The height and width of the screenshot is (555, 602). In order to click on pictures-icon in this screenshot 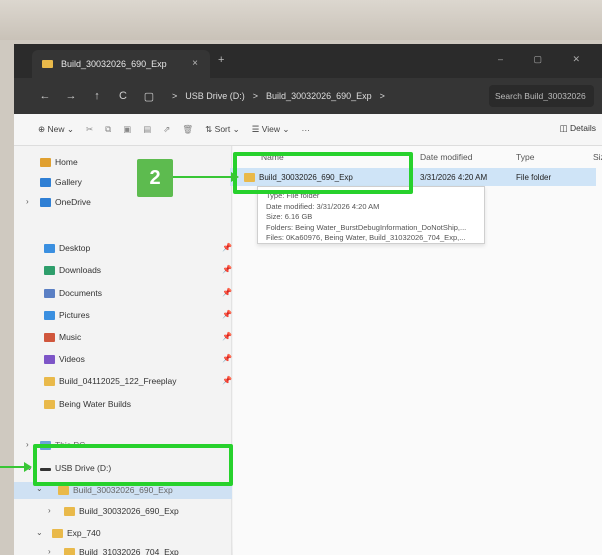, I will do `click(49, 315)`.